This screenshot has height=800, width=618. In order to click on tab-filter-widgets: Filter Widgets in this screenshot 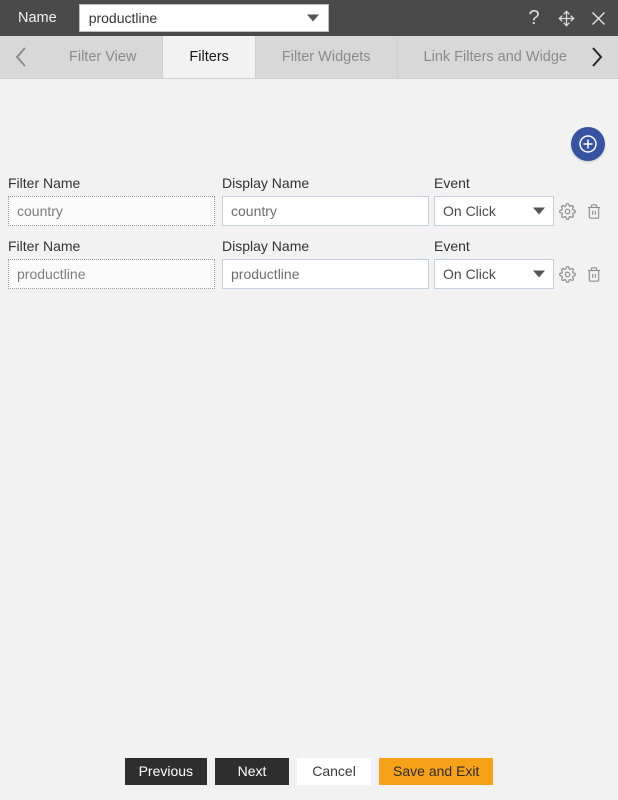, I will do `click(326, 57)`.